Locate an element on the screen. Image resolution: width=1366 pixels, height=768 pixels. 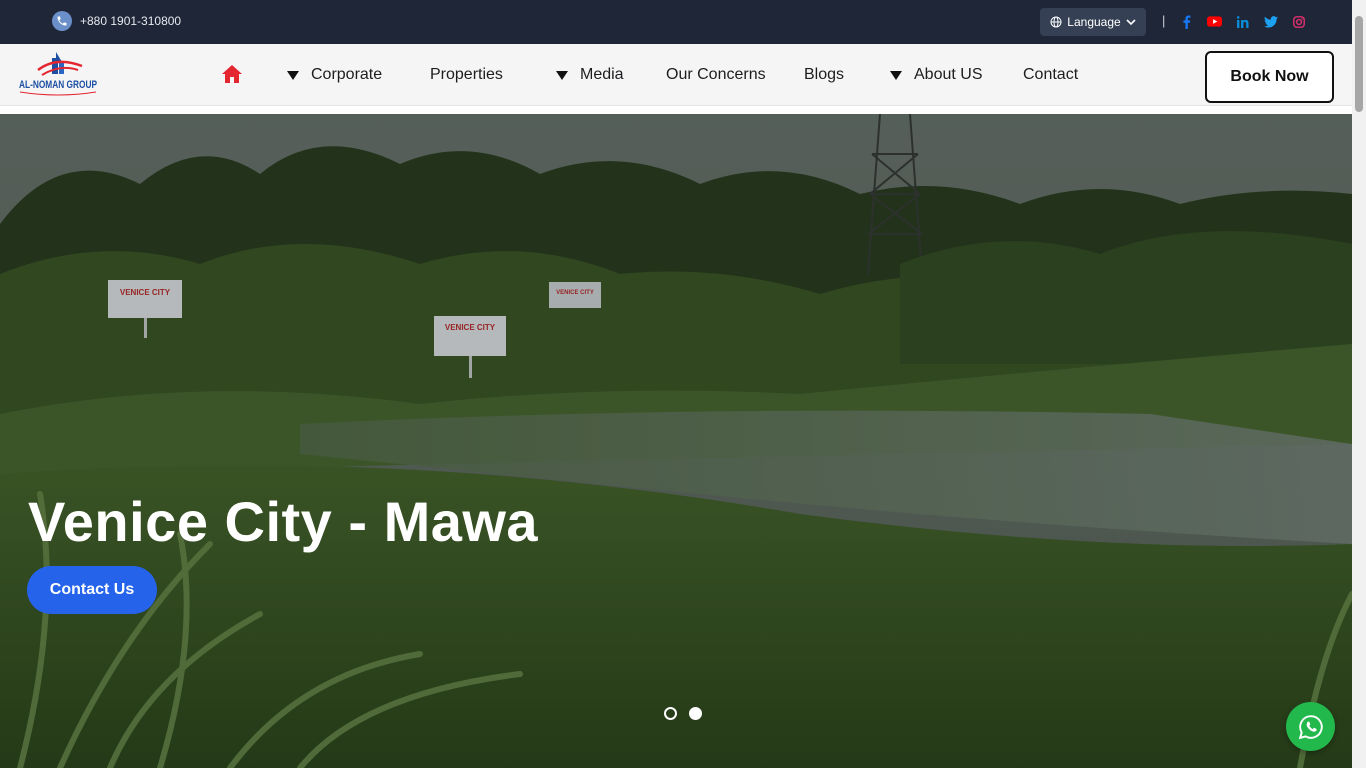
nav-our-concerns: Our Concerns is located at coordinates (716, 75).